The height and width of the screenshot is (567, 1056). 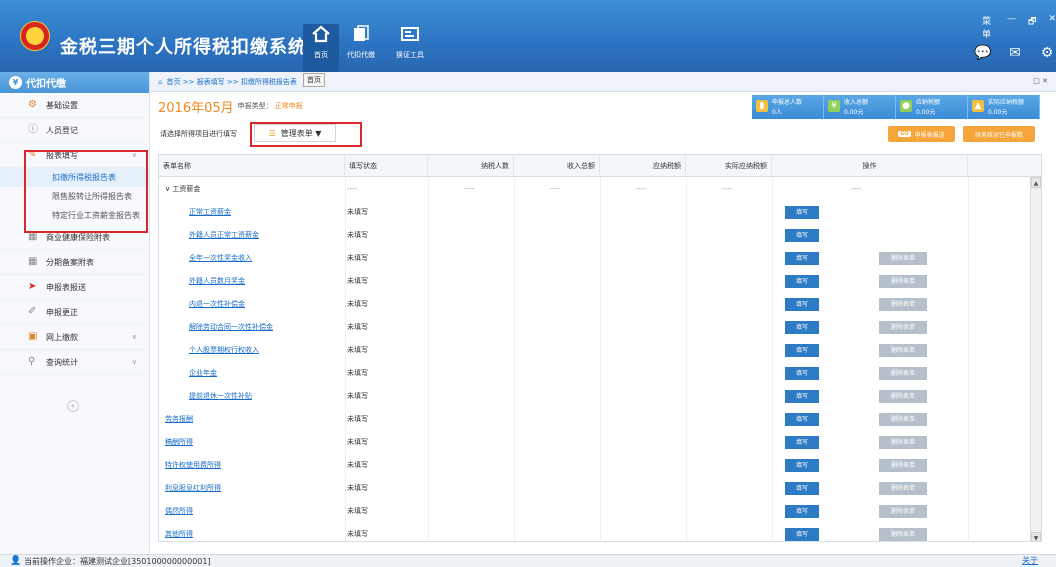 What do you see at coordinates (224, 235) in the screenshot?
I see `form-name-link: 外籍人员正常工资薪金` at bounding box center [224, 235].